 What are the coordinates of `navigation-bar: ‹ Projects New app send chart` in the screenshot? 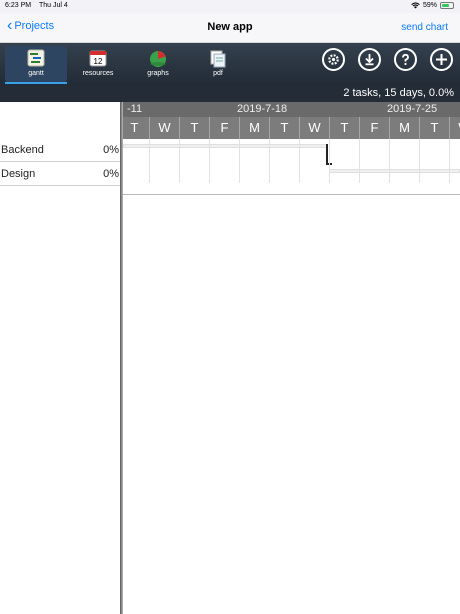 It's located at (230, 28).